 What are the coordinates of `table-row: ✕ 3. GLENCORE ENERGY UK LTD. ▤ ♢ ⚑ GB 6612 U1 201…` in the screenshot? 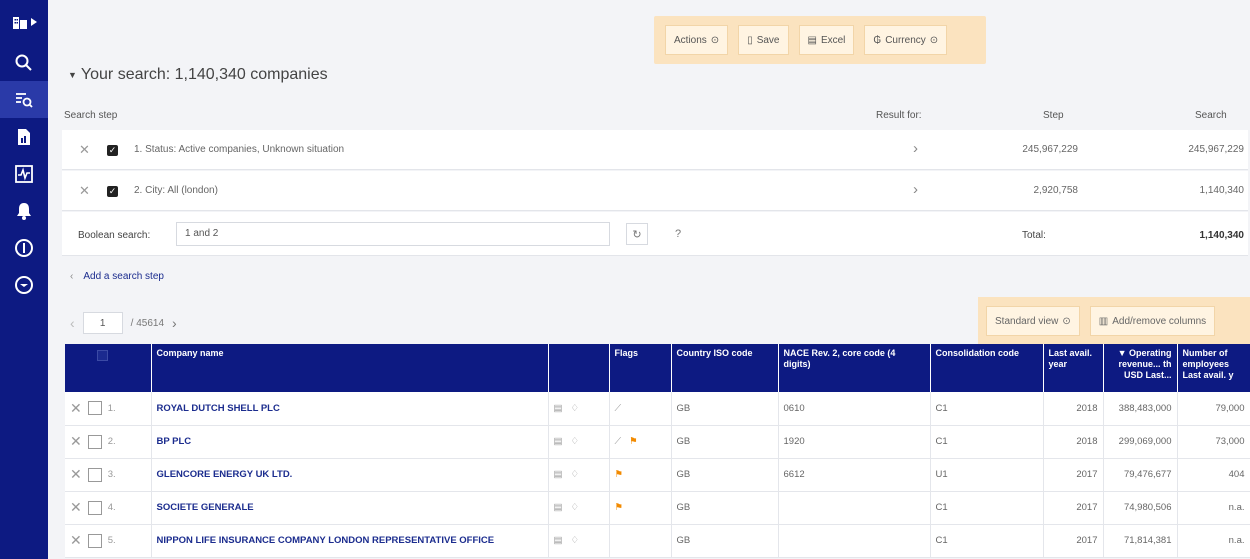 It's located at (657, 475).